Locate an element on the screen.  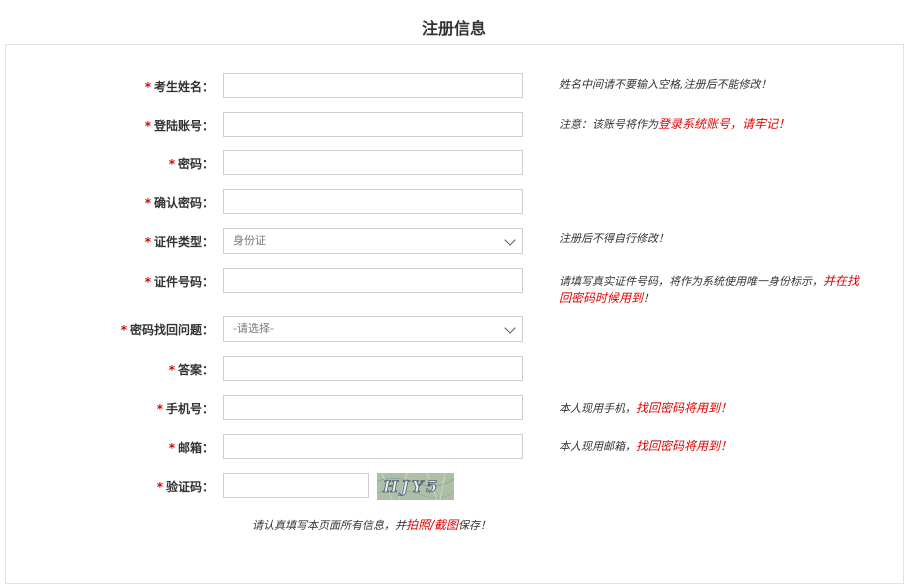
captcha-image: HJY5 is located at coordinates (415, 486).